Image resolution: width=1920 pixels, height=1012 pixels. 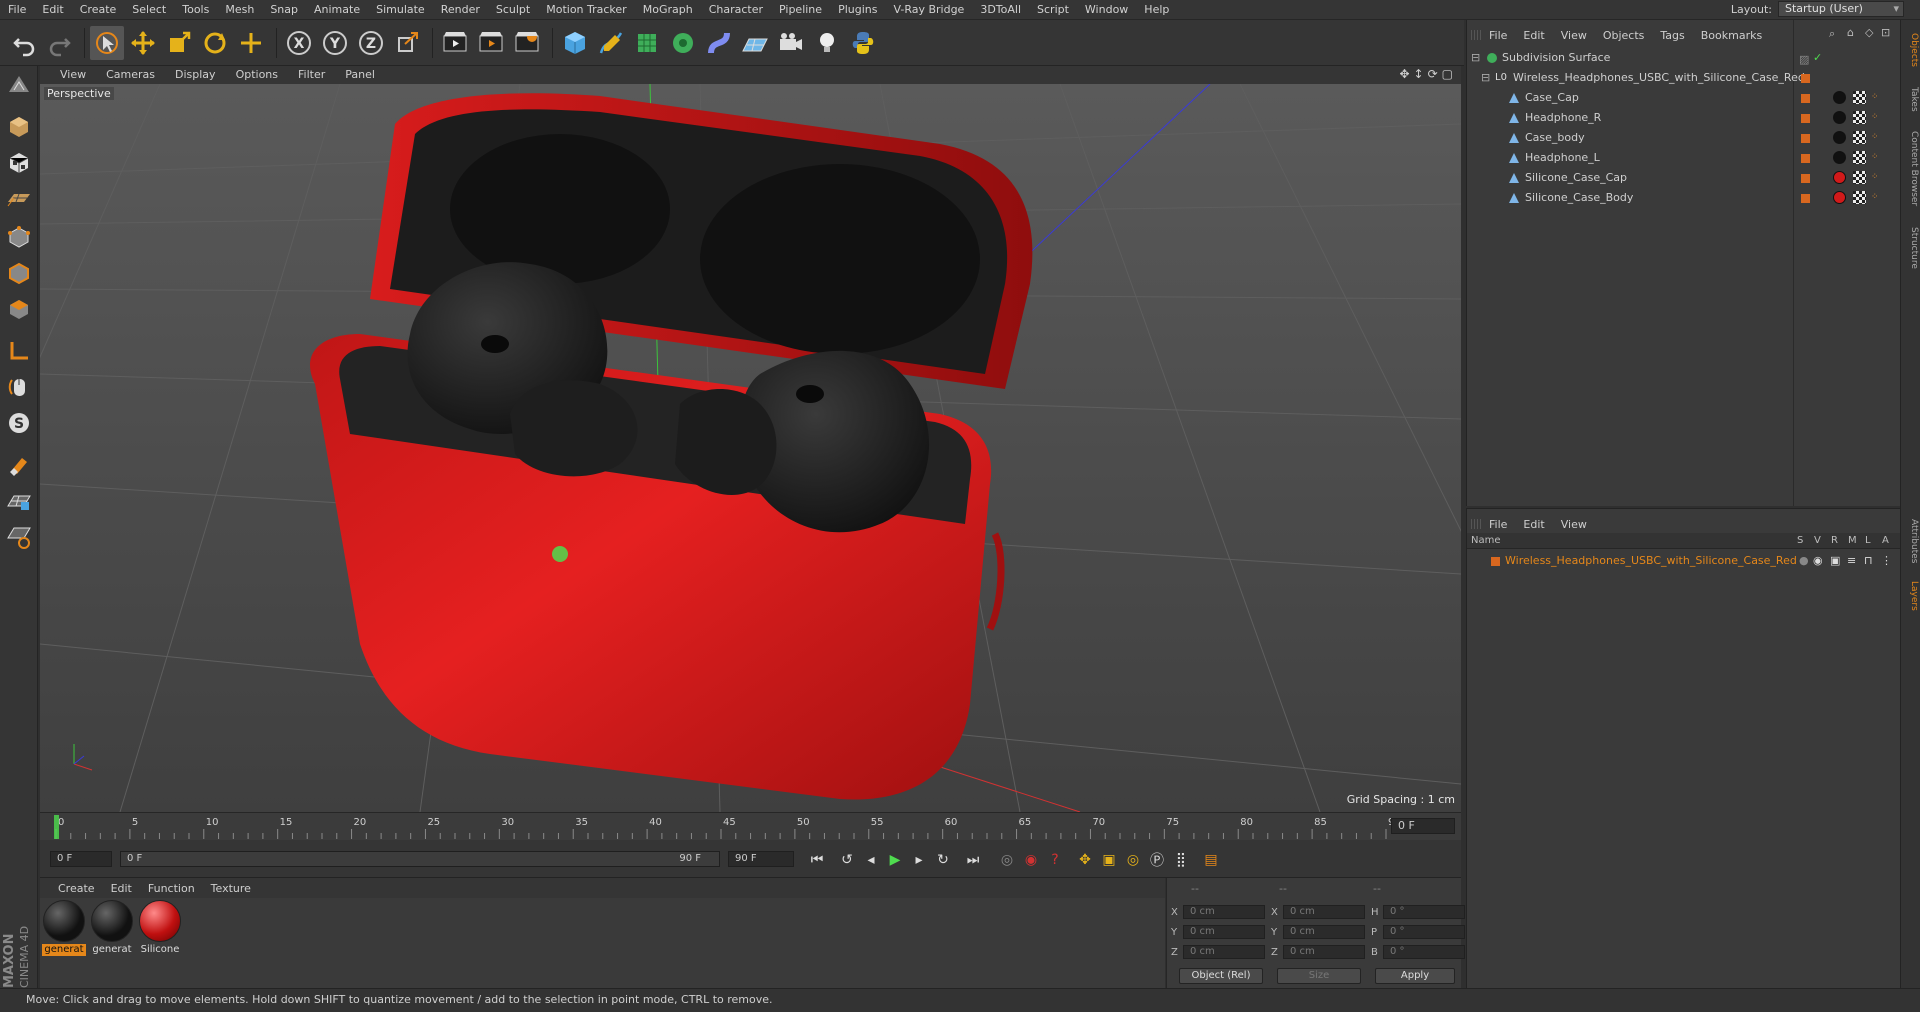 I want to click on layer-col-animation: A, so click(x=1885, y=541).